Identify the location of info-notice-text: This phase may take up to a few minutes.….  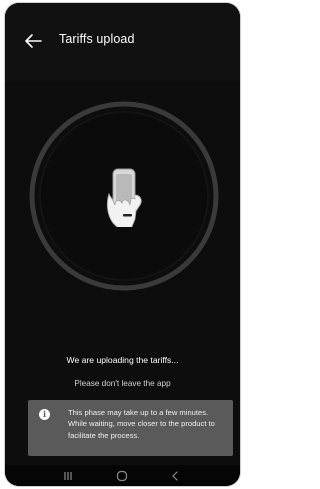
(141, 424).